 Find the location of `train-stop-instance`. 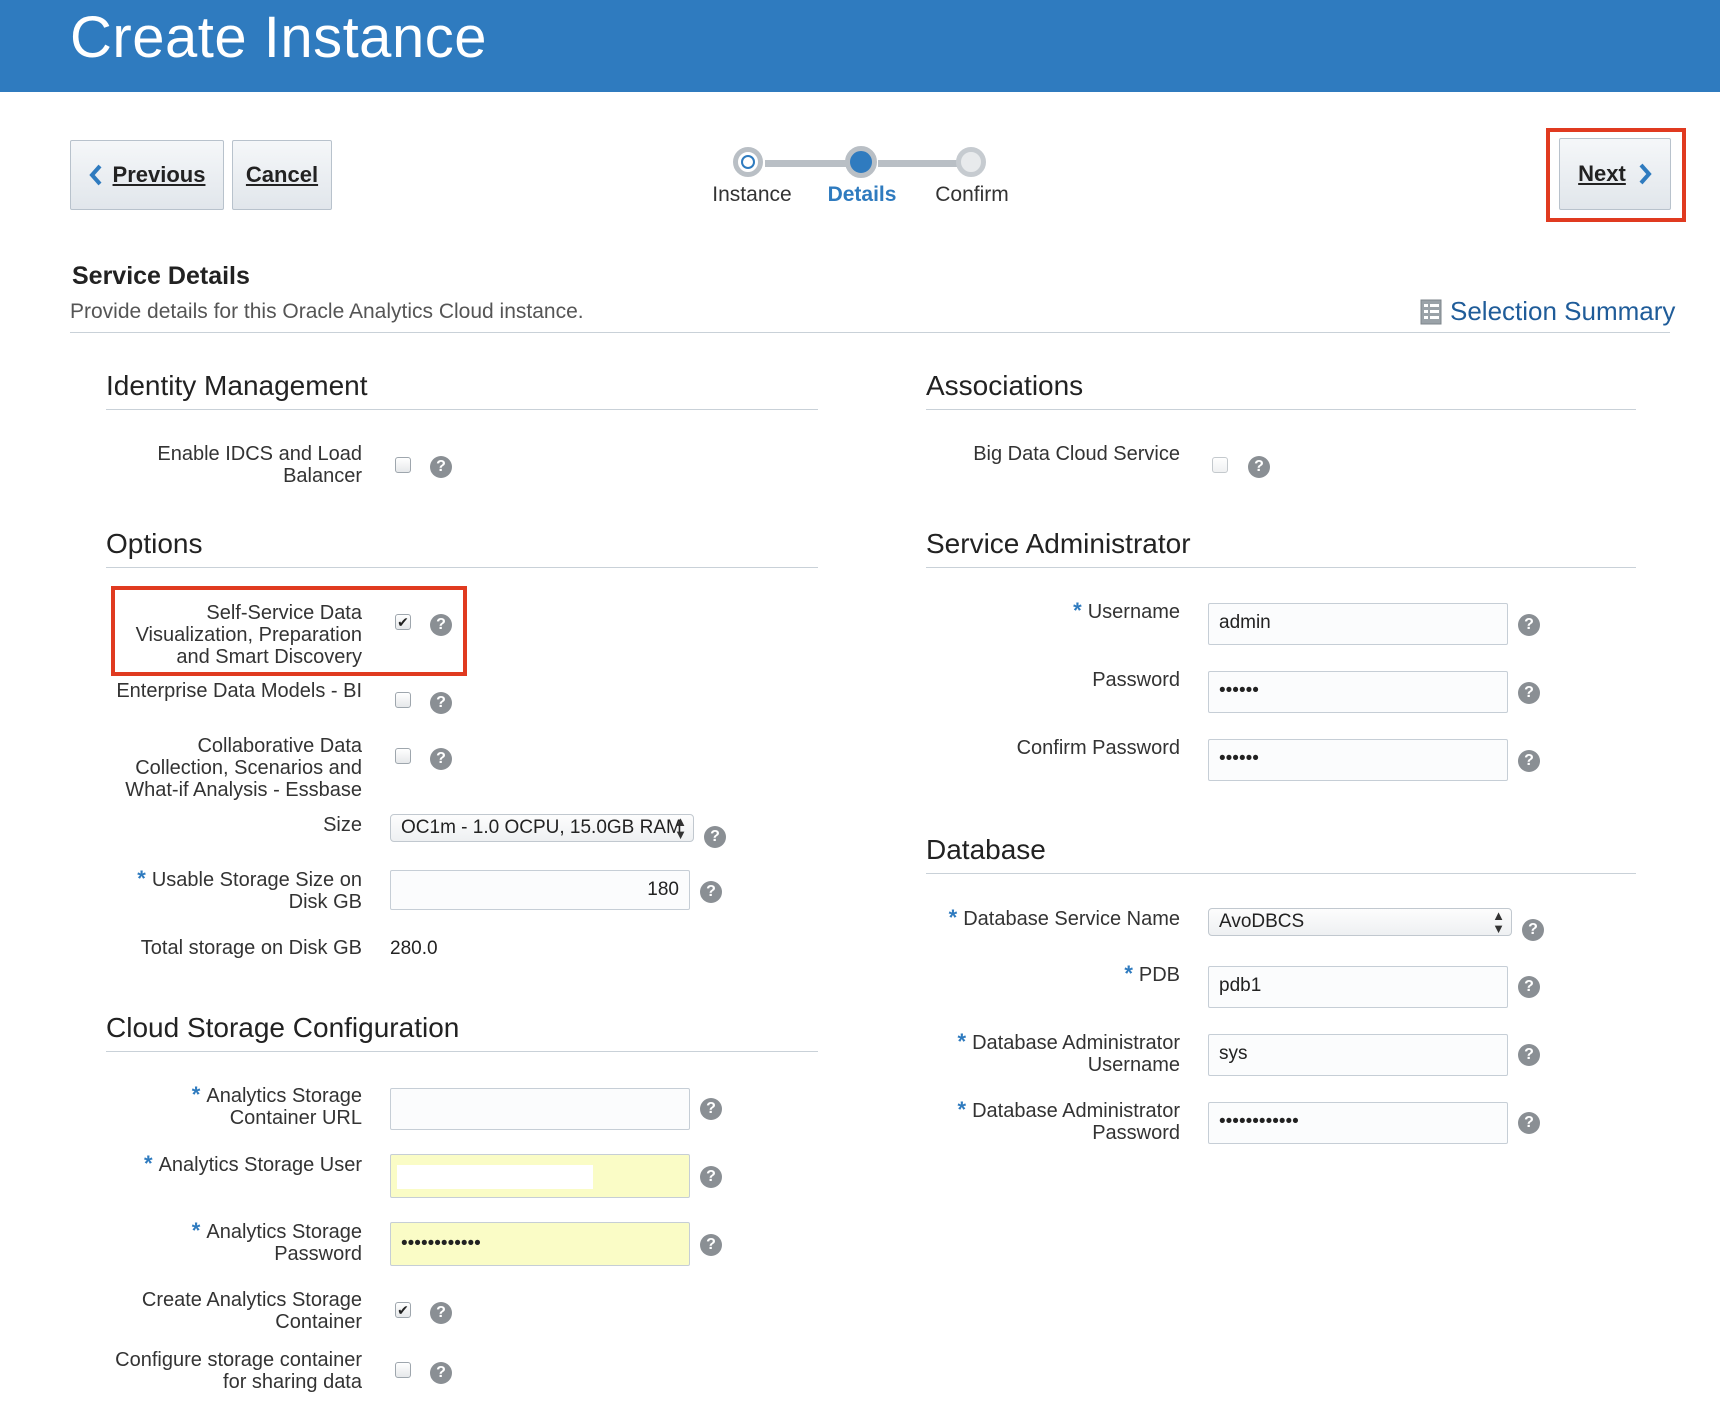

train-stop-instance is located at coordinates (748, 162).